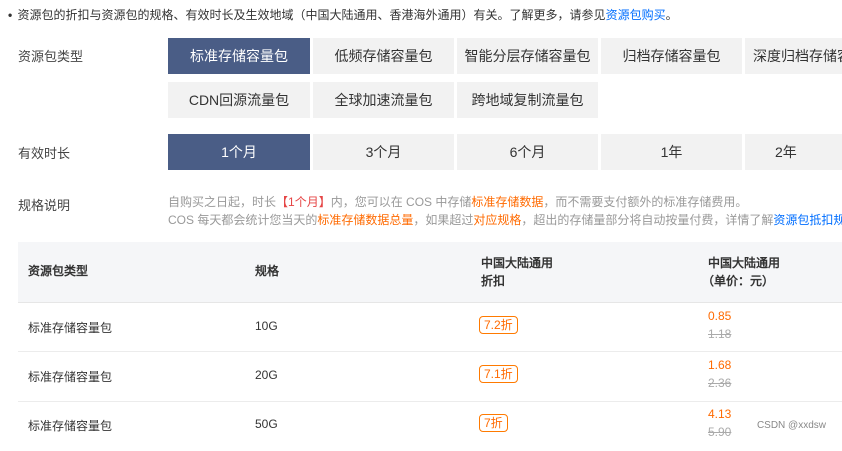 The image size is (842, 451). I want to click on option-global-acceleration: 全球加速流量包, so click(383, 100).